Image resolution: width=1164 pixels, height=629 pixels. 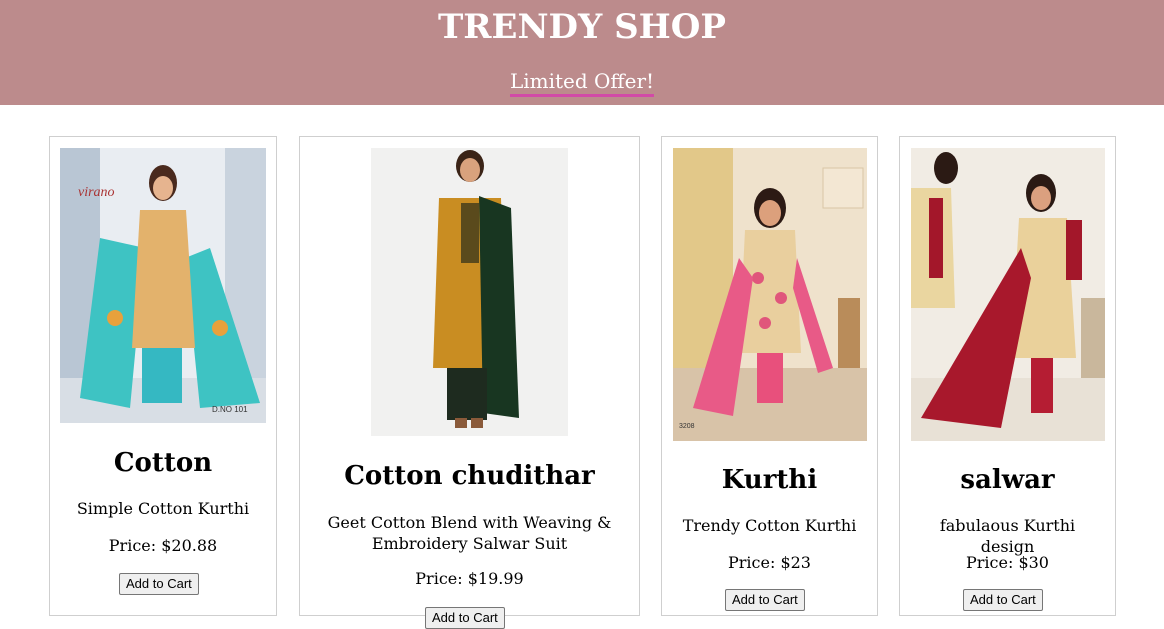 I want to click on limited-offer-link: Limited Offer!, so click(x=582, y=83).